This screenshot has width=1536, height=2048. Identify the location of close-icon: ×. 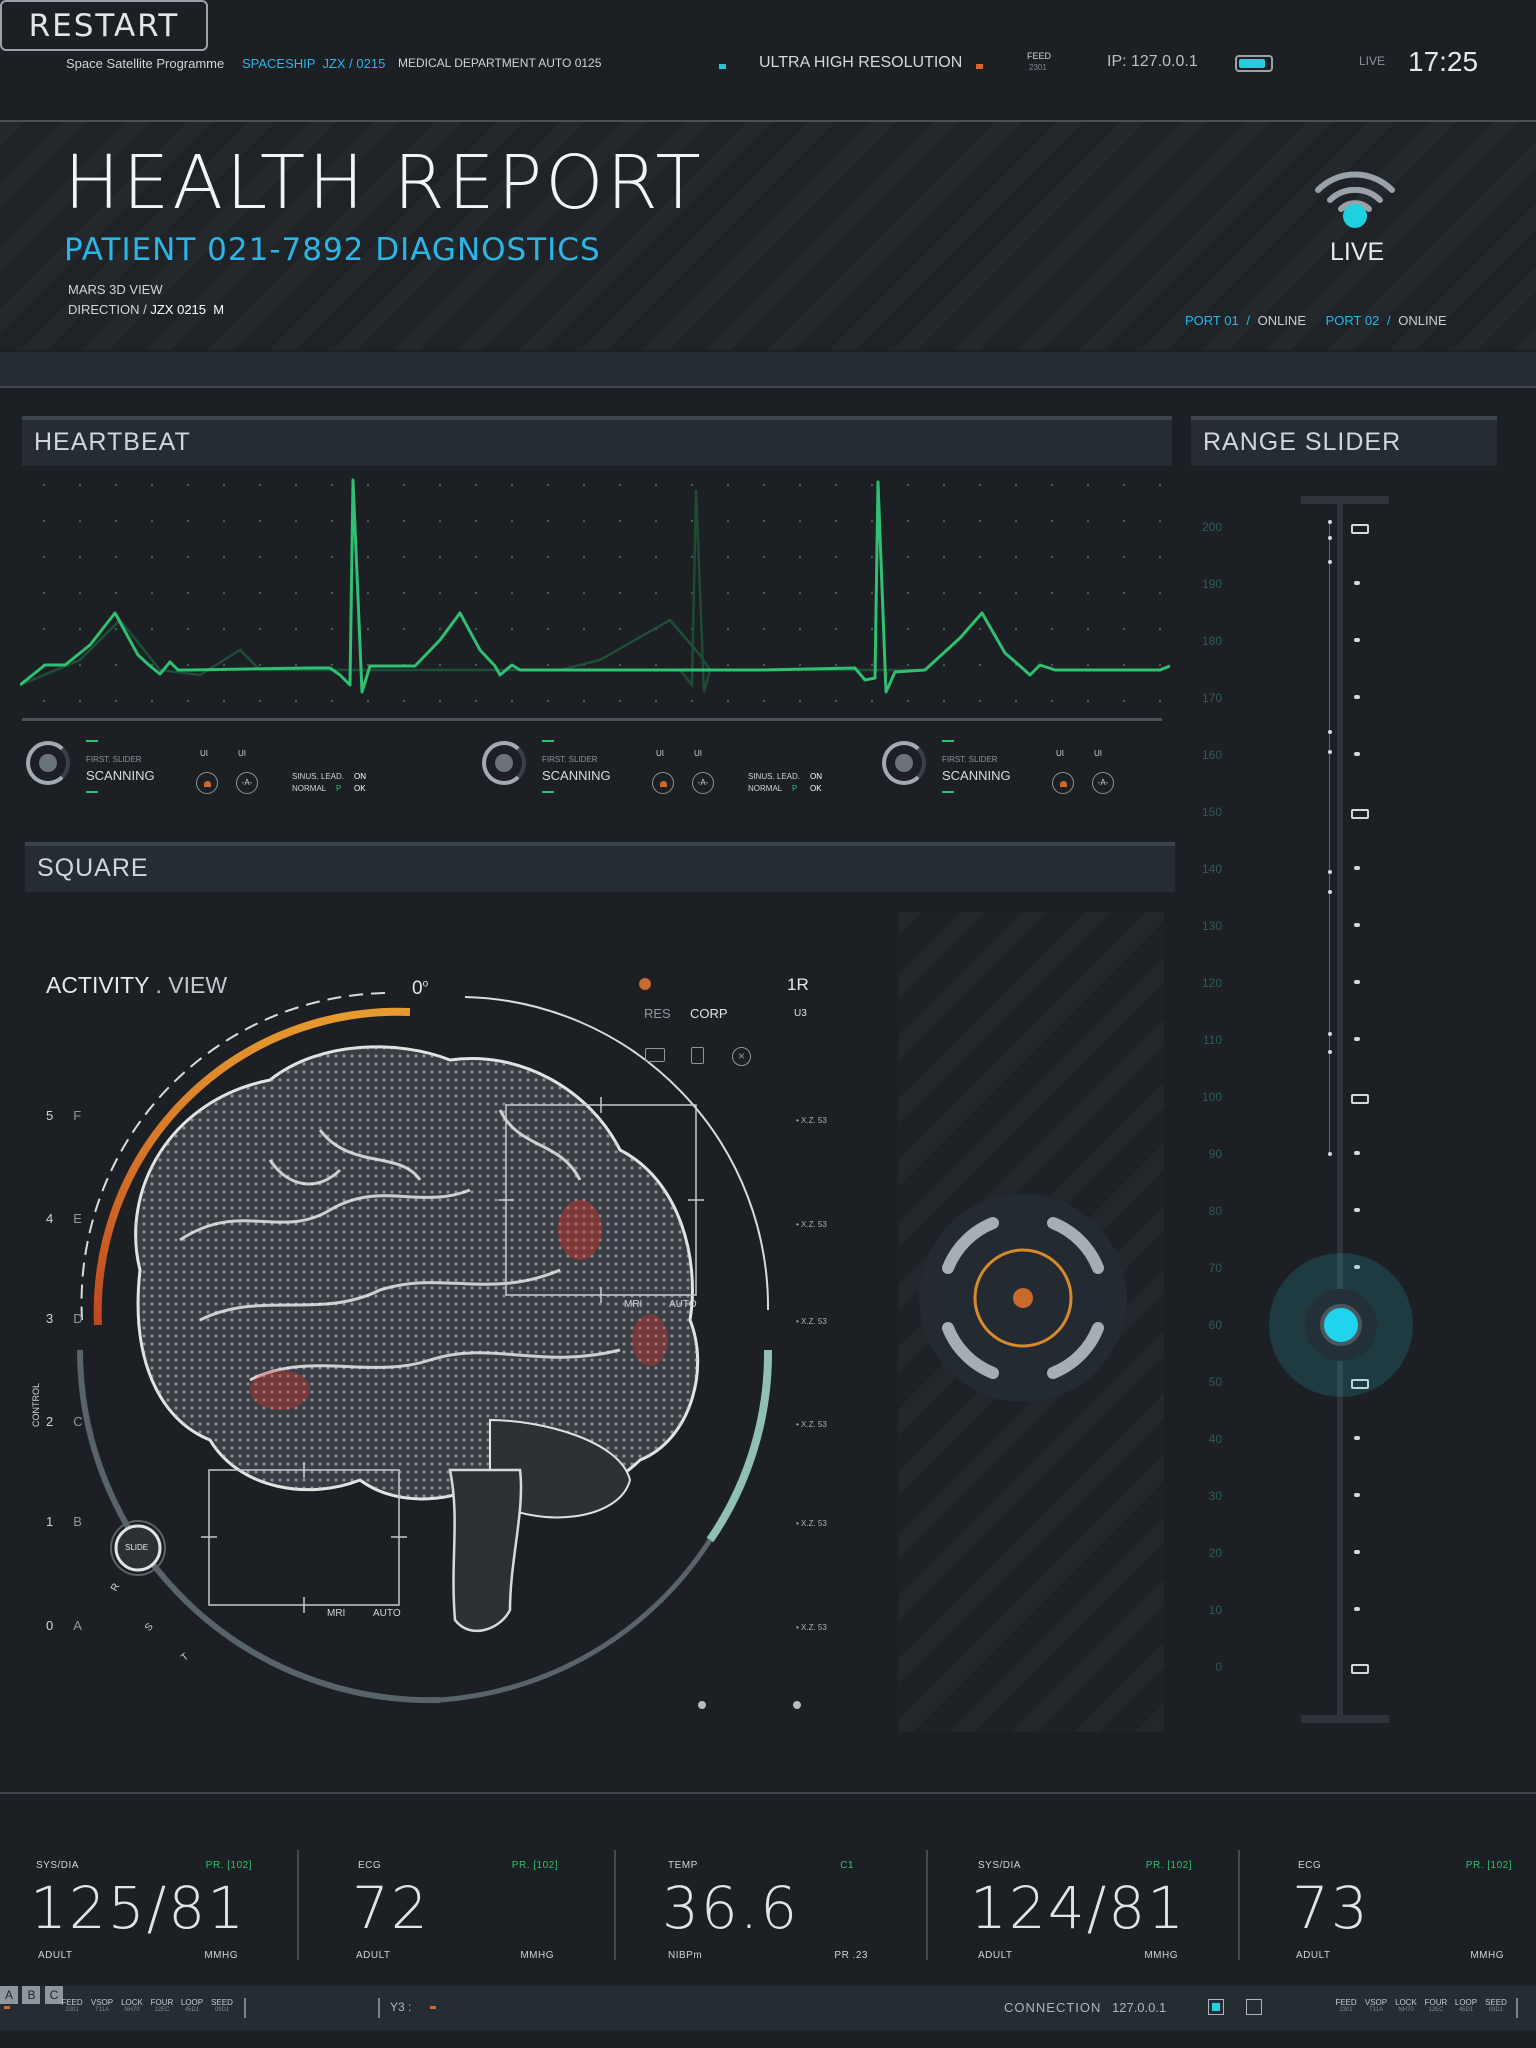
(741, 1056).